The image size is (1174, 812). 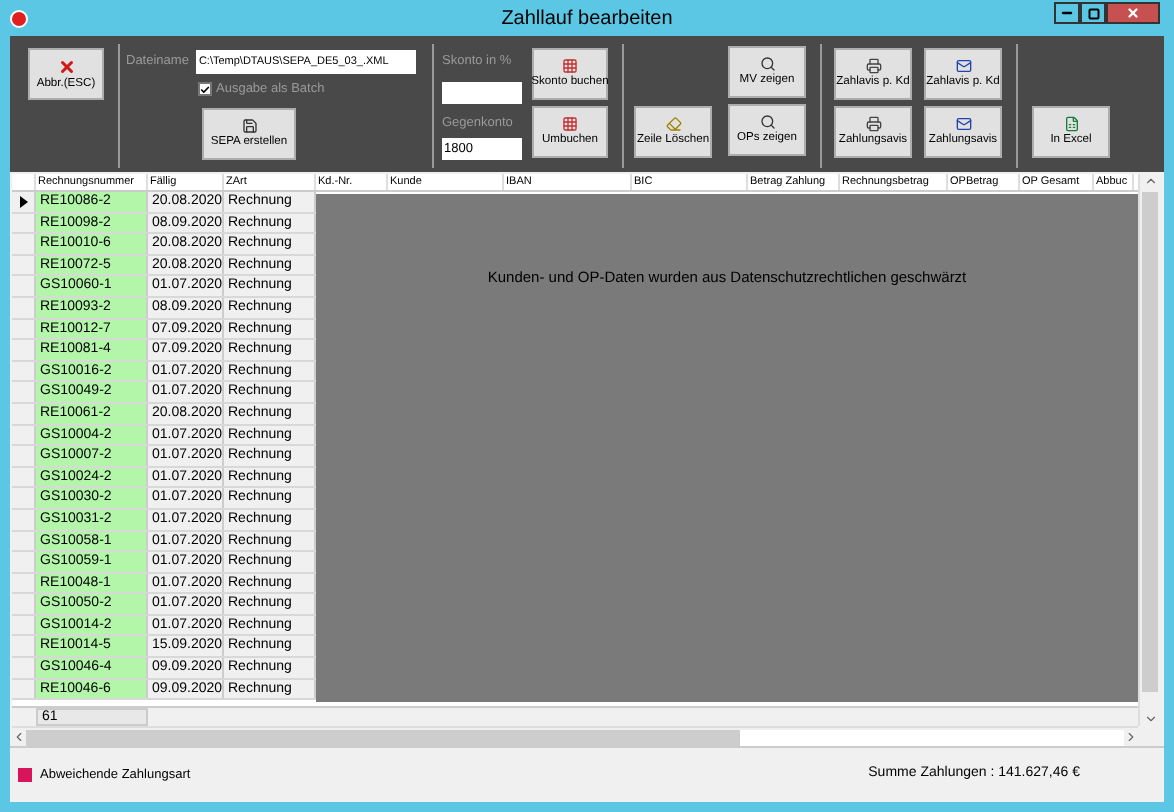 I want to click on scroll-left-icon, so click(x=19, y=737).